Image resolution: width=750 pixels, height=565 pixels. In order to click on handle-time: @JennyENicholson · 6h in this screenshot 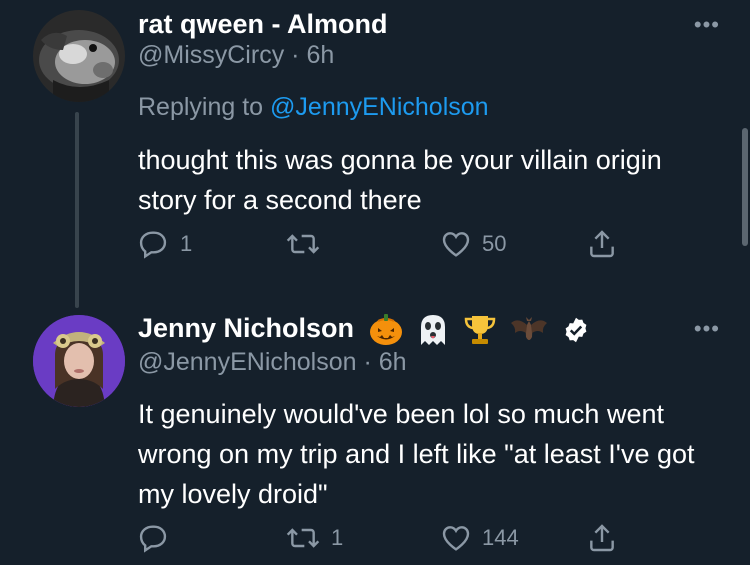, I will do `click(364, 362)`.